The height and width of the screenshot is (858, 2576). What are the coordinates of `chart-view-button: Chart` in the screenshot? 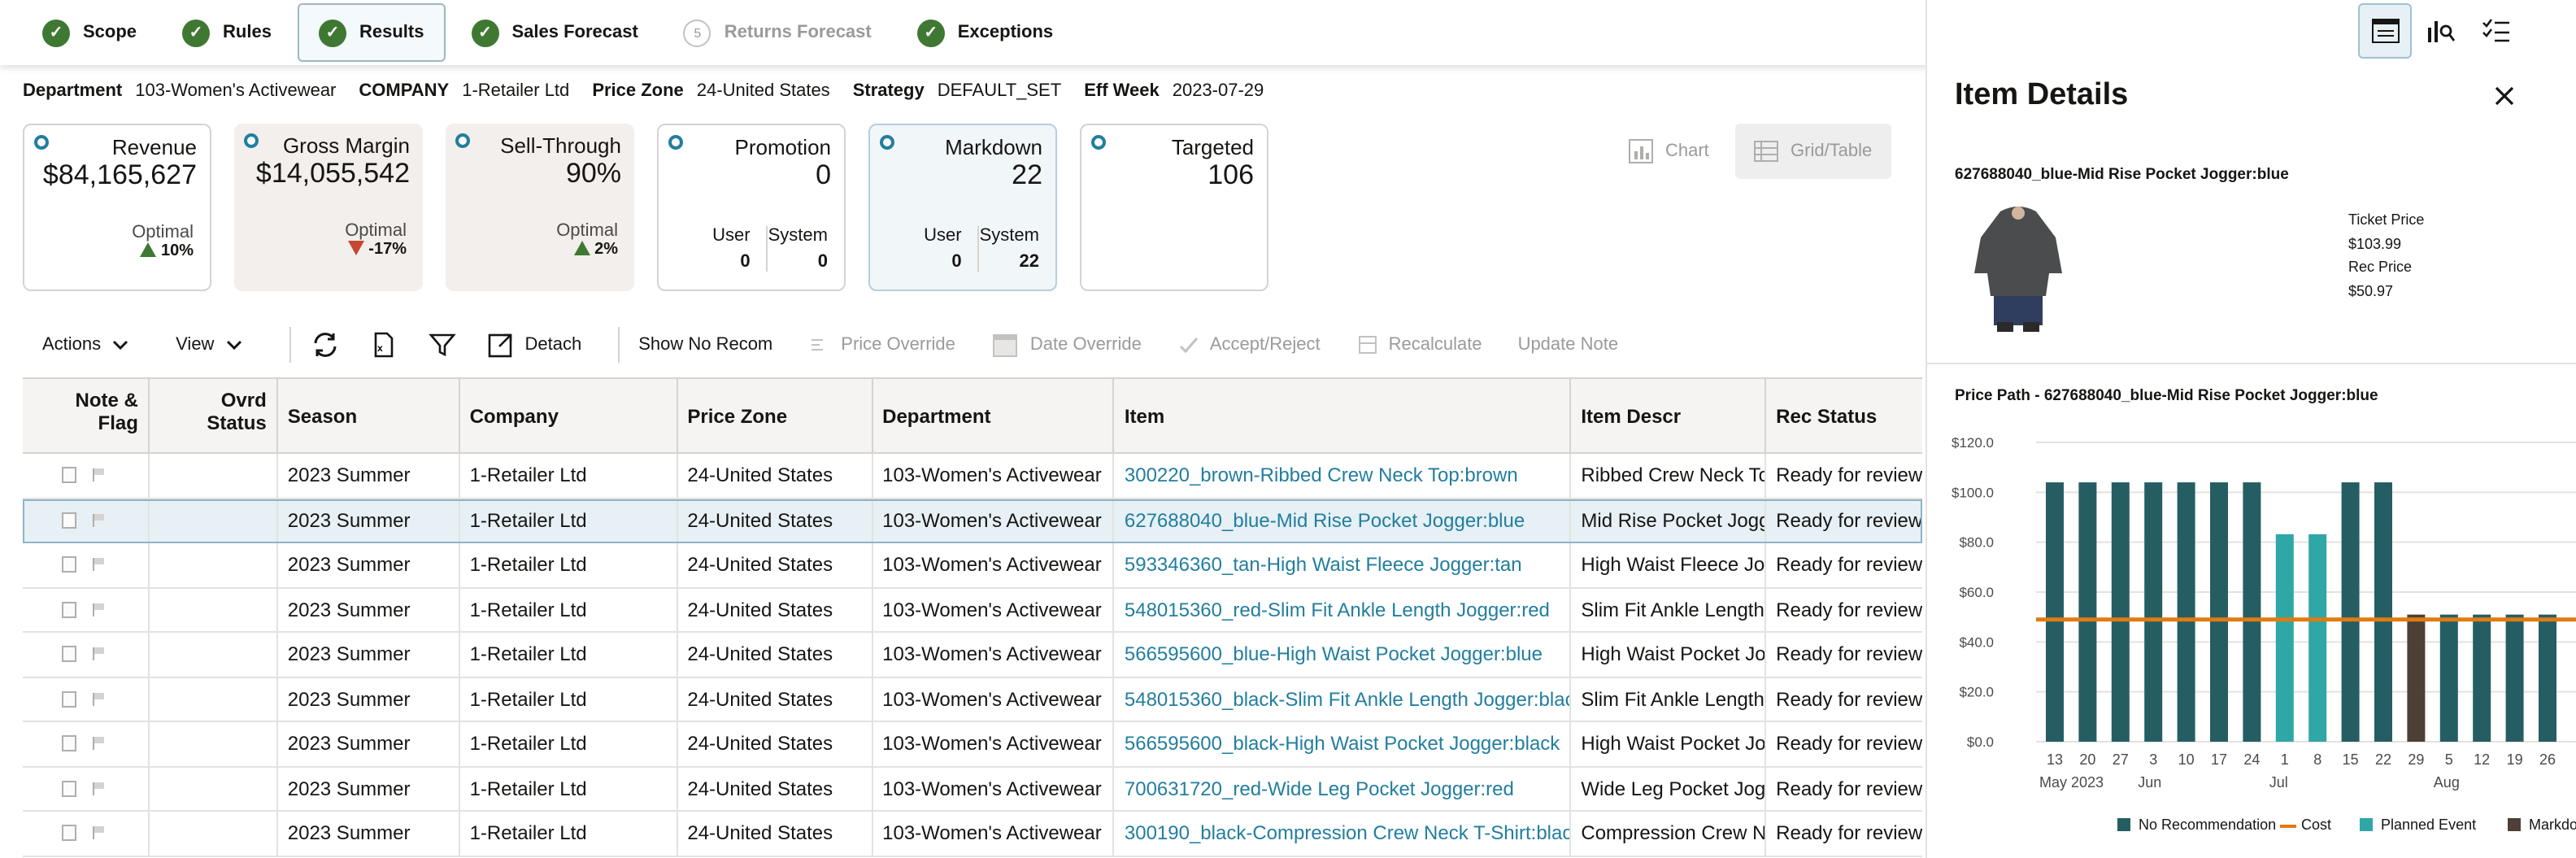 It's located at (1667, 151).